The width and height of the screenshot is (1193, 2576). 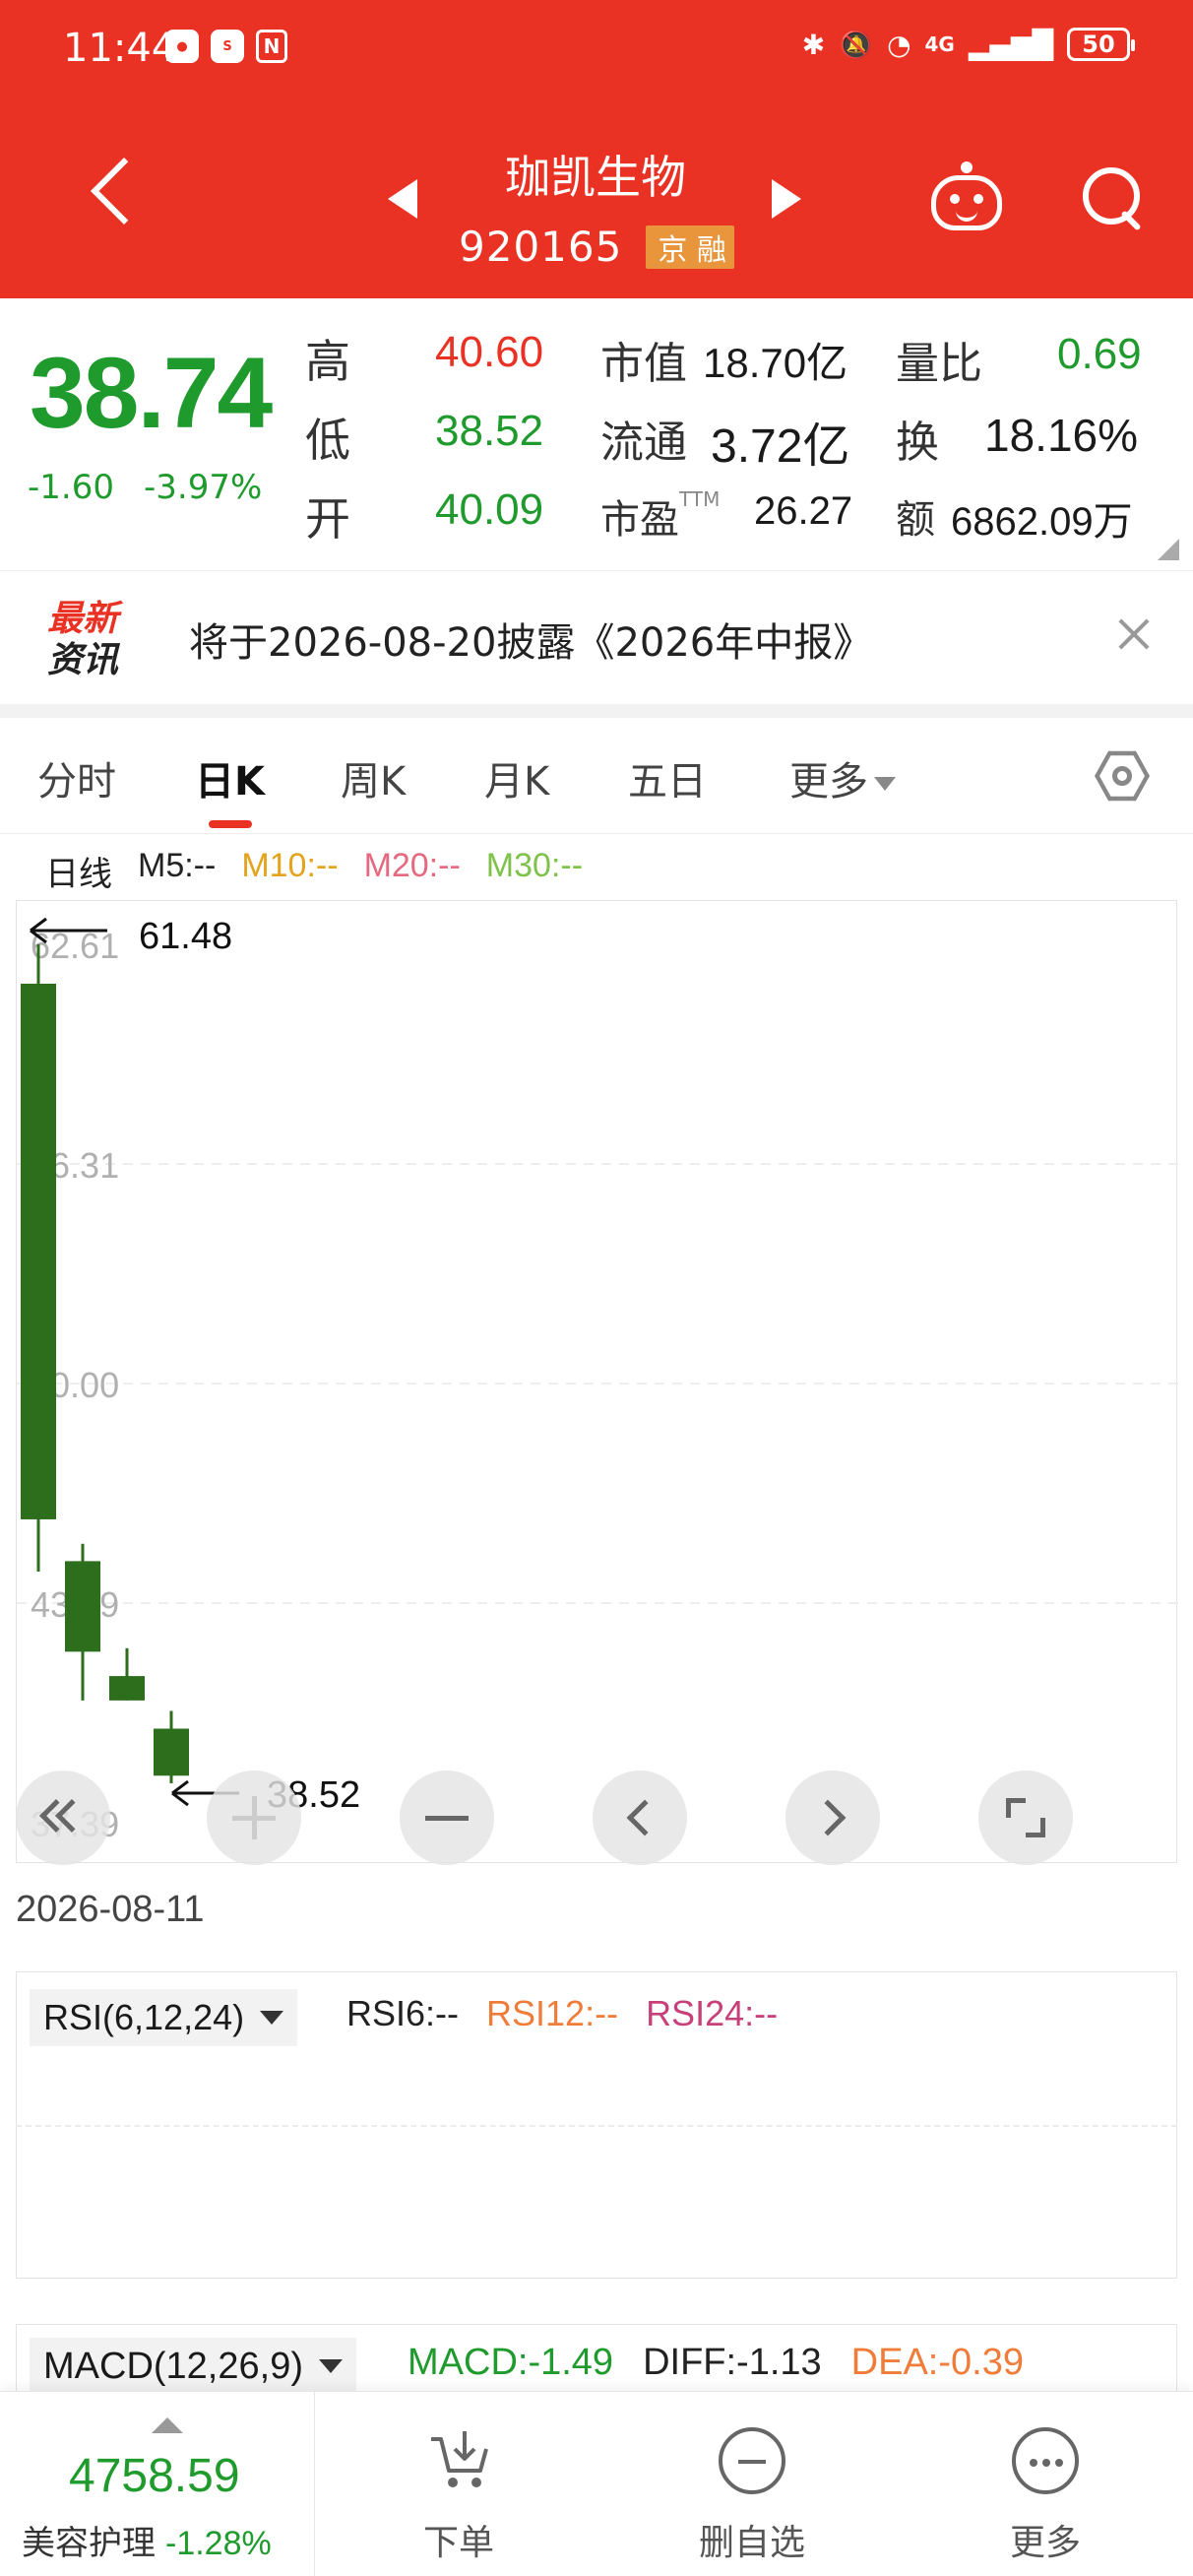 What do you see at coordinates (402, 199) in the screenshot?
I see `prev-stock-arrow-icon` at bounding box center [402, 199].